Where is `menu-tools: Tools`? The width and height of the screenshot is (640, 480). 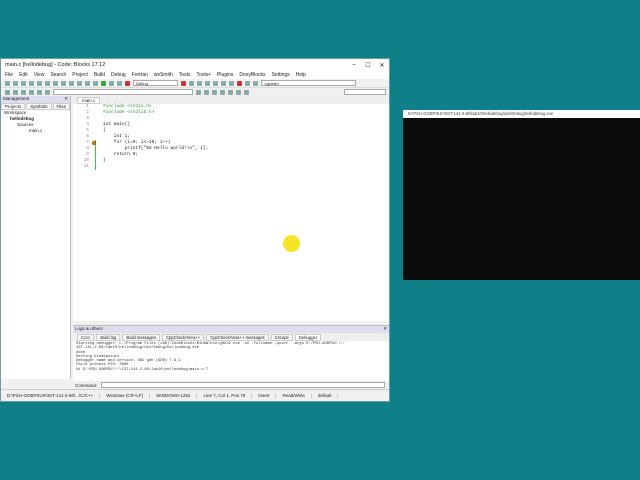
menu-tools: Tools is located at coordinates (185, 75).